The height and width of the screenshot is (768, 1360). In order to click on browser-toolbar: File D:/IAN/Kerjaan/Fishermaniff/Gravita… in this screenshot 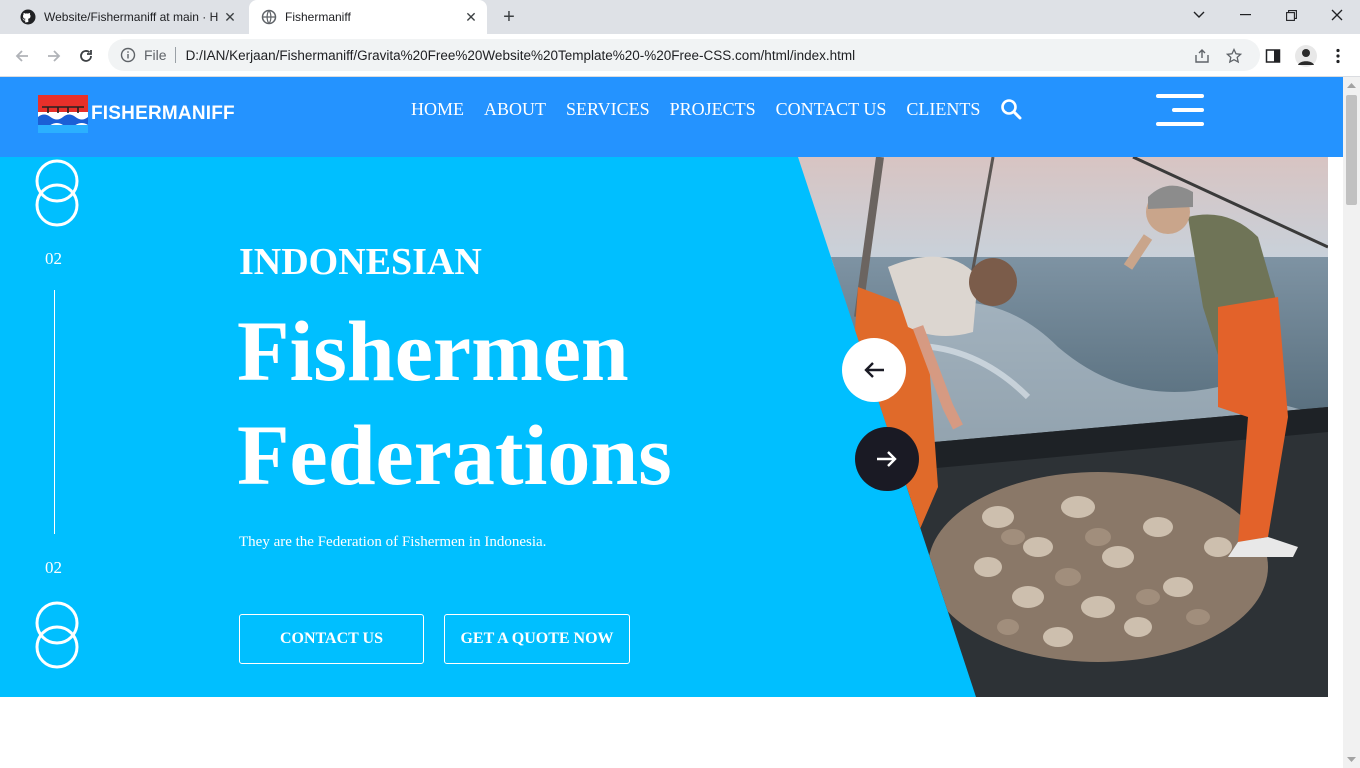, I will do `click(680, 55)`.